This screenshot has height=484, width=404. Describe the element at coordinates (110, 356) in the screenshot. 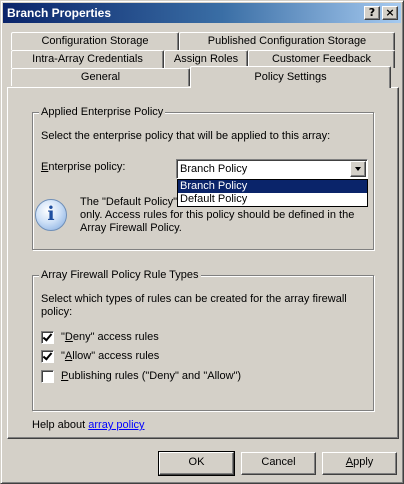

I see `allow-rules-label: "Allow" access rules` at that location.